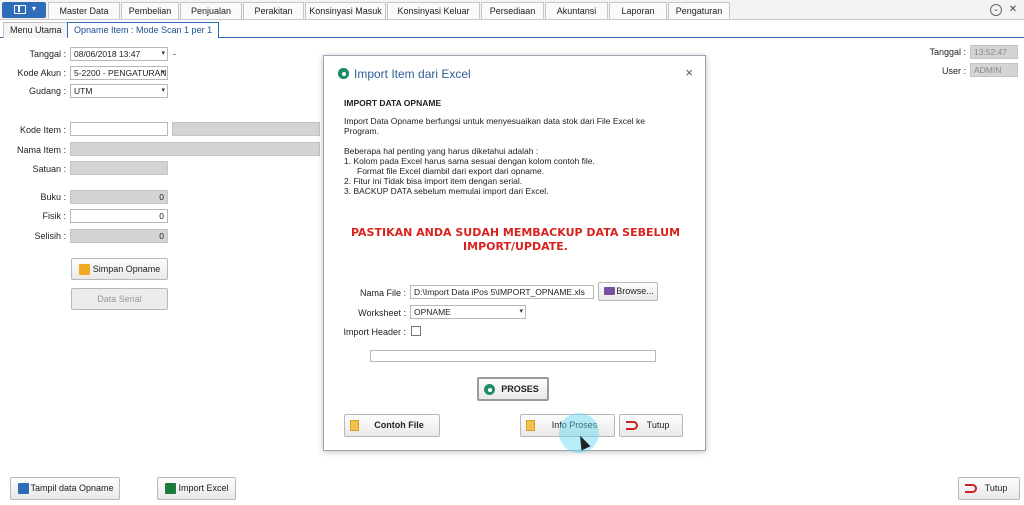 This screenshot has height=505, width=1024. I want to click on progress-bar, so click(513, 356).